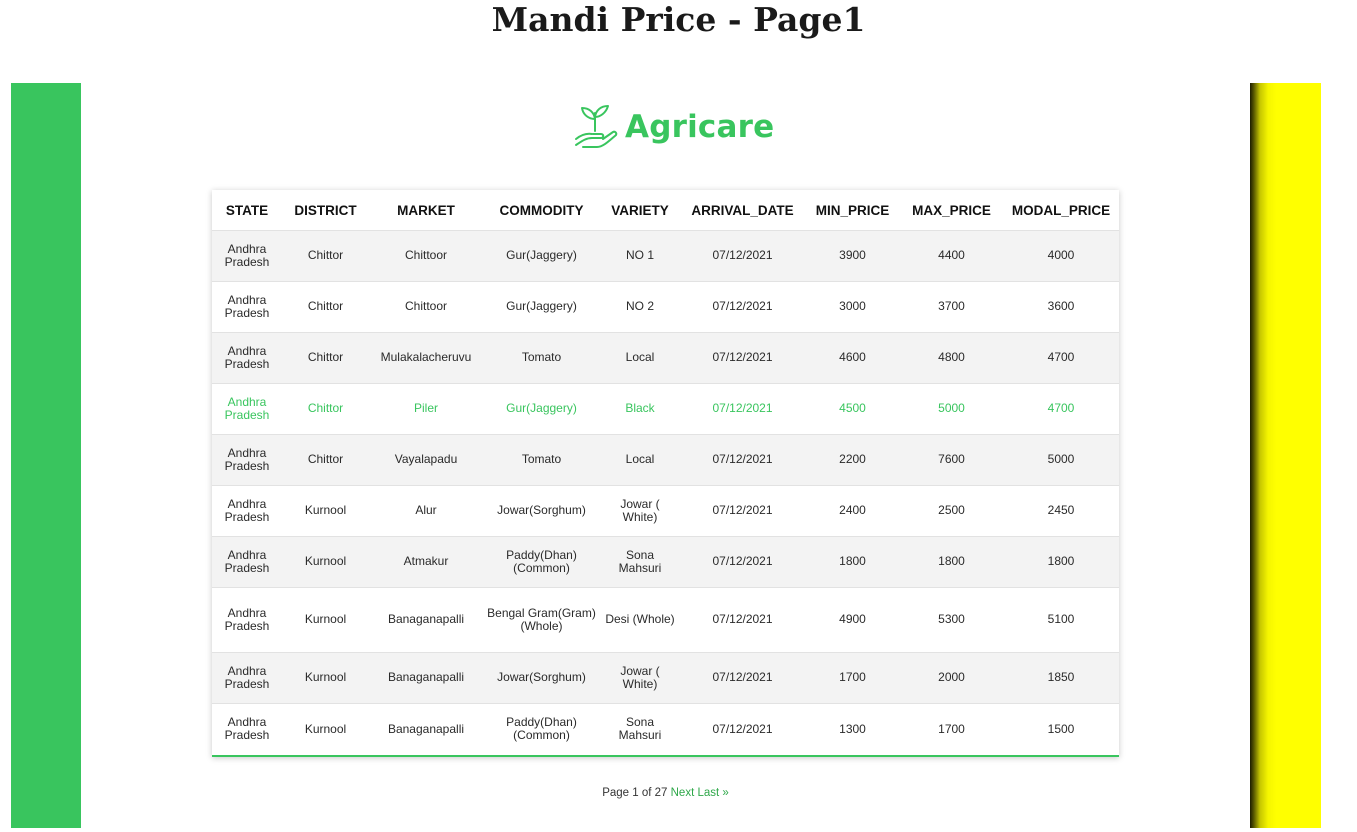 The width and height of the screenshot is (1357, 832). I want to click on cell-modal-price: 5100, so click(1061, 620).